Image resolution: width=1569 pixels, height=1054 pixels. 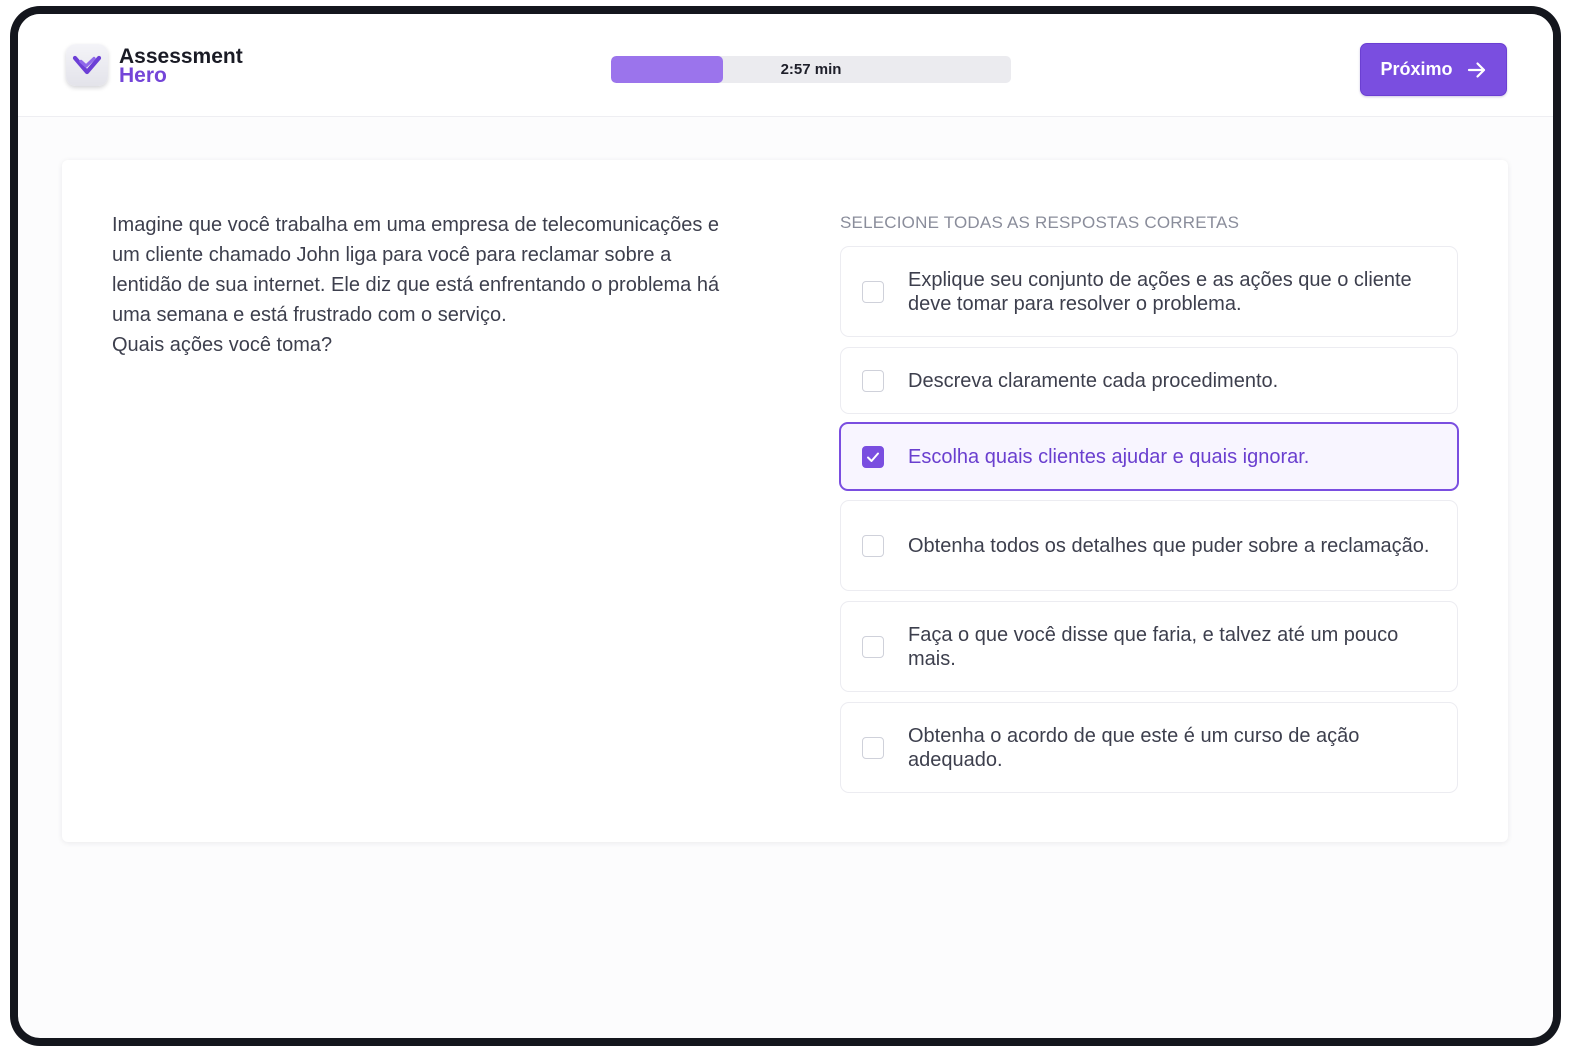 What do you see at coordinates (1416, 69) in the screenshot?
I see `next-button-label: Próximo` at bounding box center [1416, 69].